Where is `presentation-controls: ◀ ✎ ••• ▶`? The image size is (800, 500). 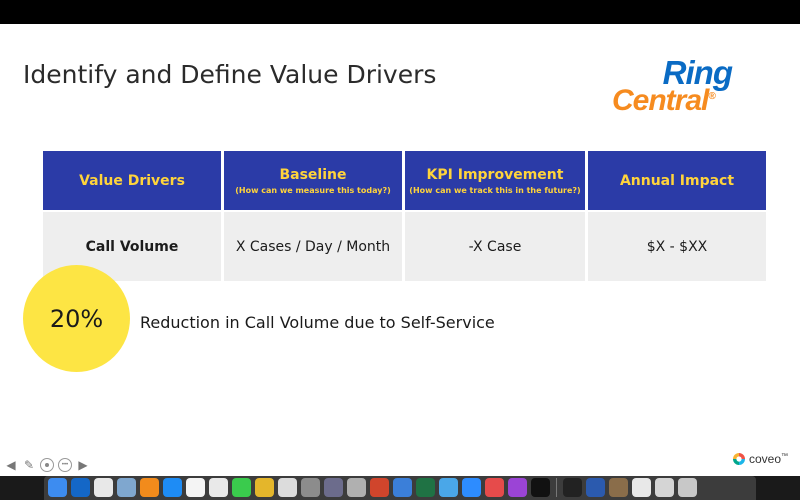
presentation-controls: ◀ ✎ ••• ▶ is located at coordinates (47, 465).